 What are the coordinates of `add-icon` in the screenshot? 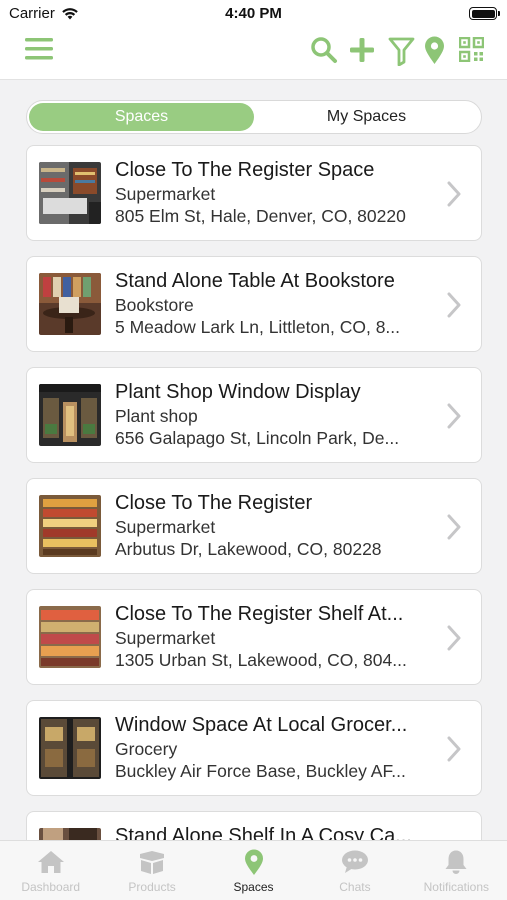 It's located at (362, 50).